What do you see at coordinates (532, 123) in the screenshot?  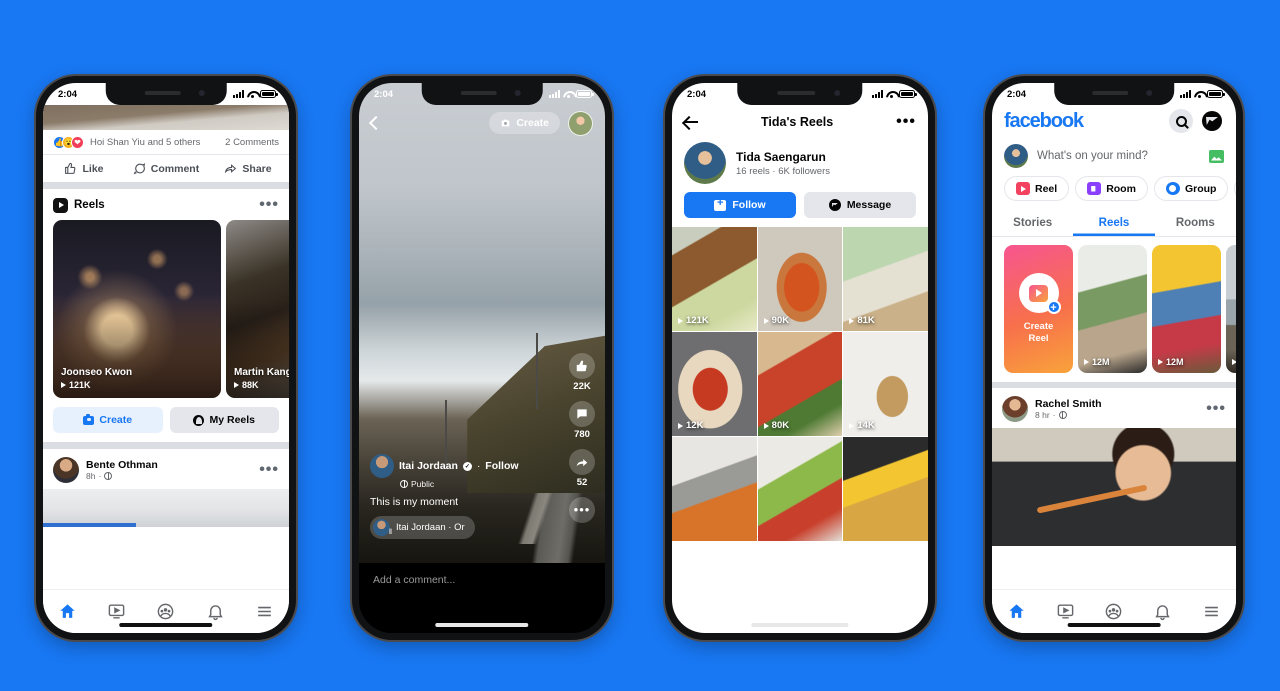 I see `create-label: Create` at bounding box center [532, 123].